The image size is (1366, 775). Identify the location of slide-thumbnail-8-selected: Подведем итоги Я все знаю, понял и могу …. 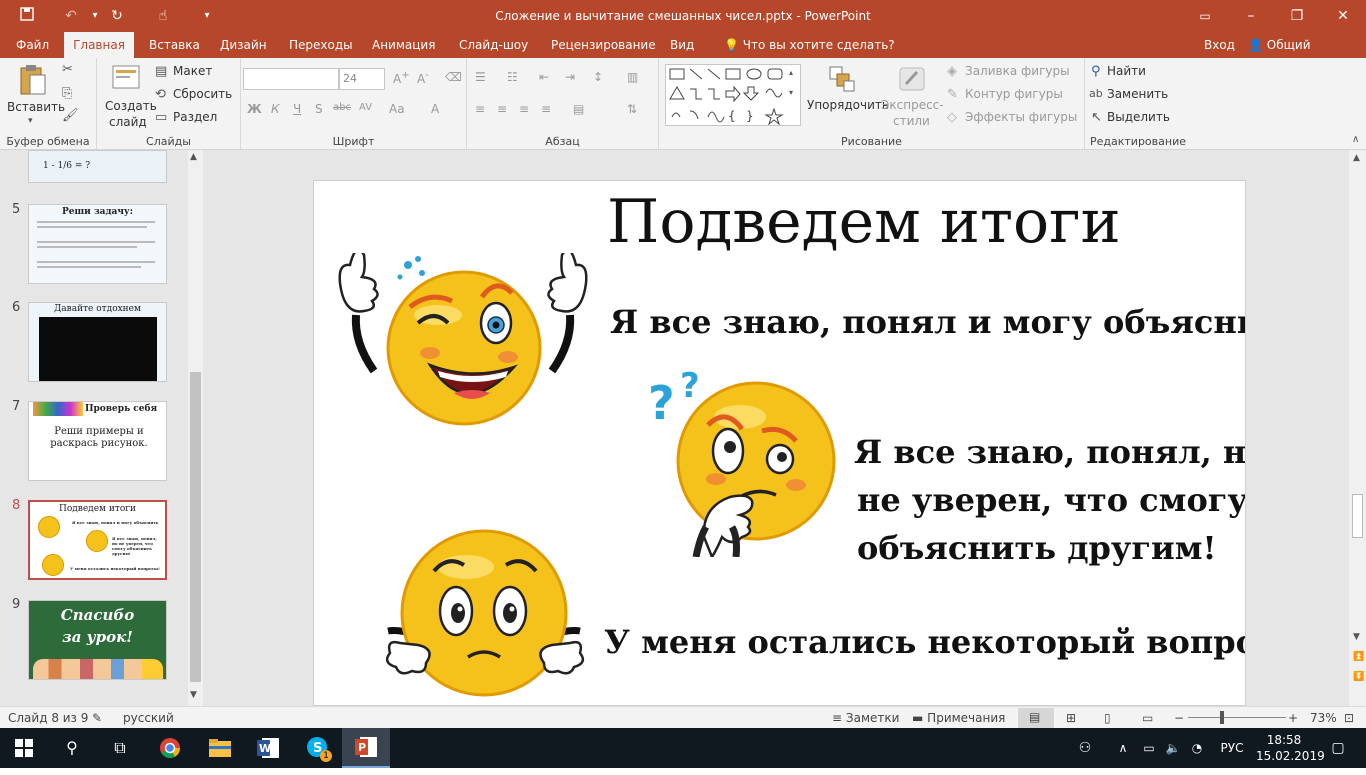
(97, 540).